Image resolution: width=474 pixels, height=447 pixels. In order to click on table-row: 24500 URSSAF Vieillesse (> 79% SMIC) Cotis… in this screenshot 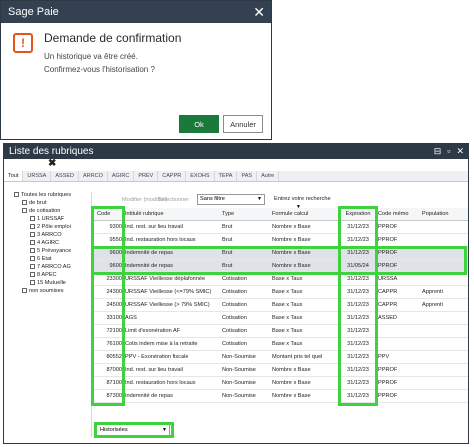, I will do `click(281, 305)`.